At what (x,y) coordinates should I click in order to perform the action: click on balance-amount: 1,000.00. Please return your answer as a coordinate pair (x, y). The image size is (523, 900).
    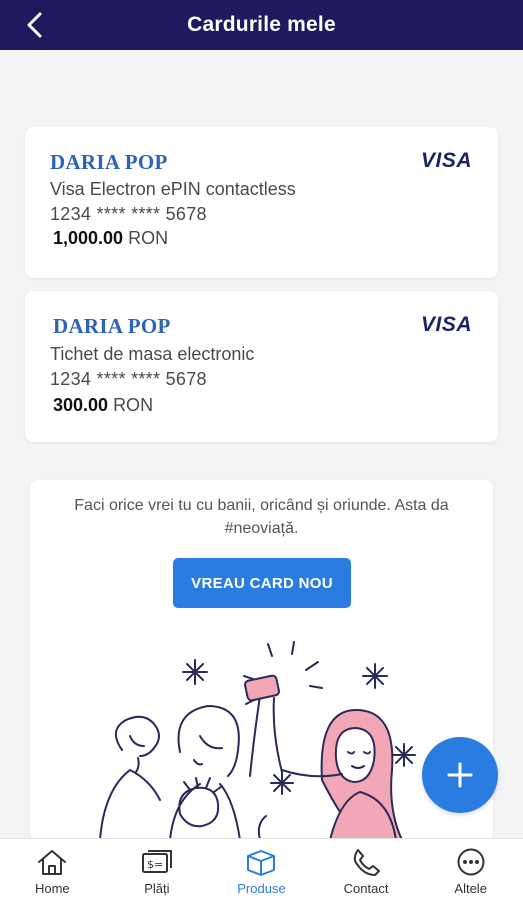
    Looking at the image, I should click on (88, 238).